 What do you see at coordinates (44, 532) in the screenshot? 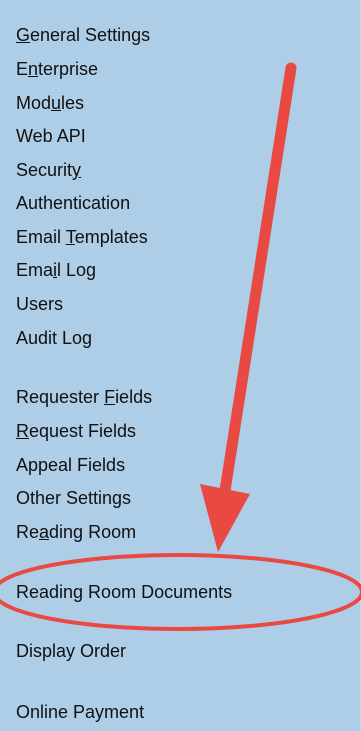
I see `accesskey-letter: a` at bounding box center [44, 532].